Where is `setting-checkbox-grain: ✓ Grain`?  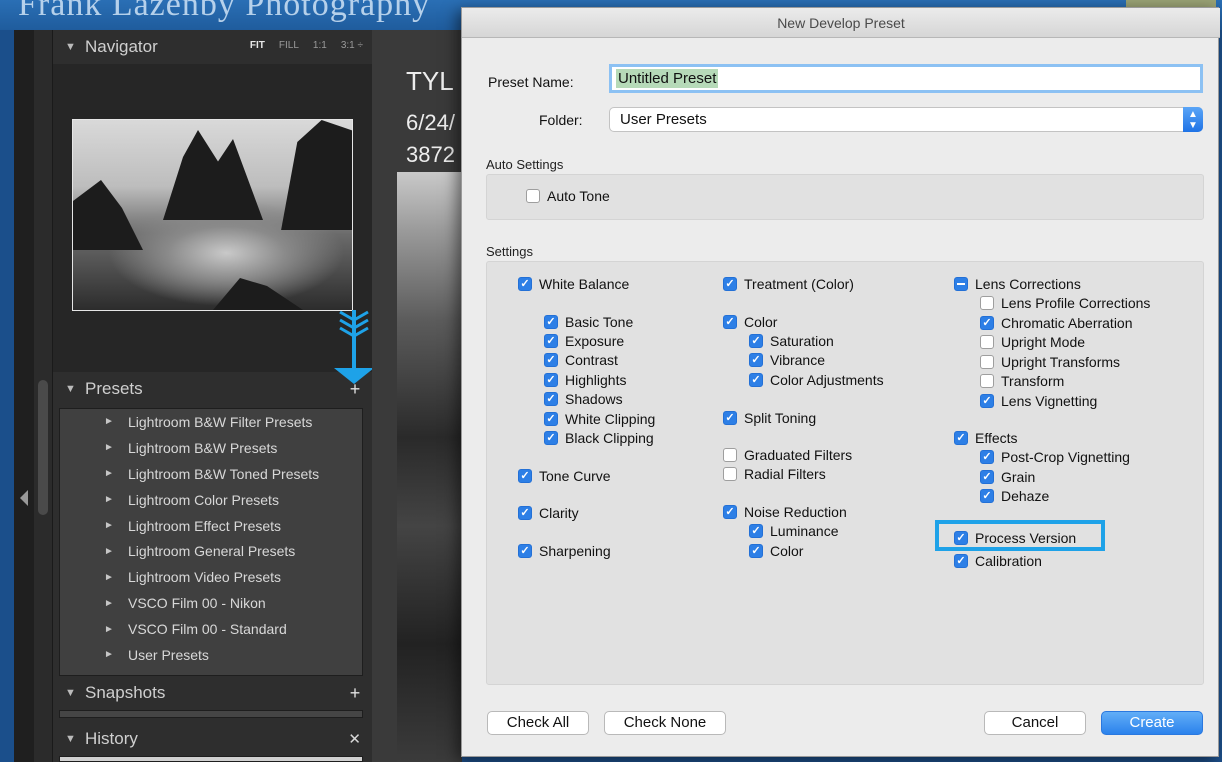
setting-checkbox-grain: ✓ Grain is located at coordinates (1007, 477).